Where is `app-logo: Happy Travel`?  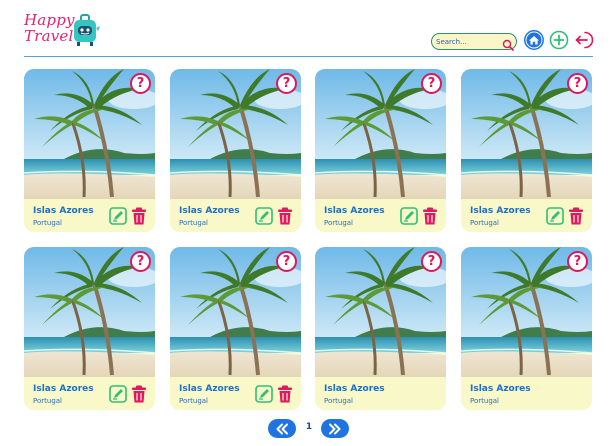
app-logo: Happy Travel is located at coordinates (64, 33).